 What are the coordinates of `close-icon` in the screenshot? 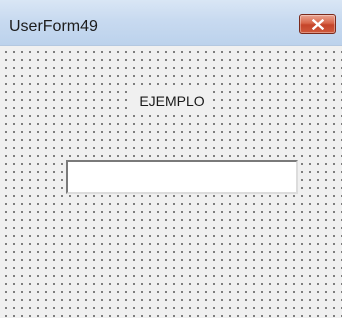 It's located at (318, 24).